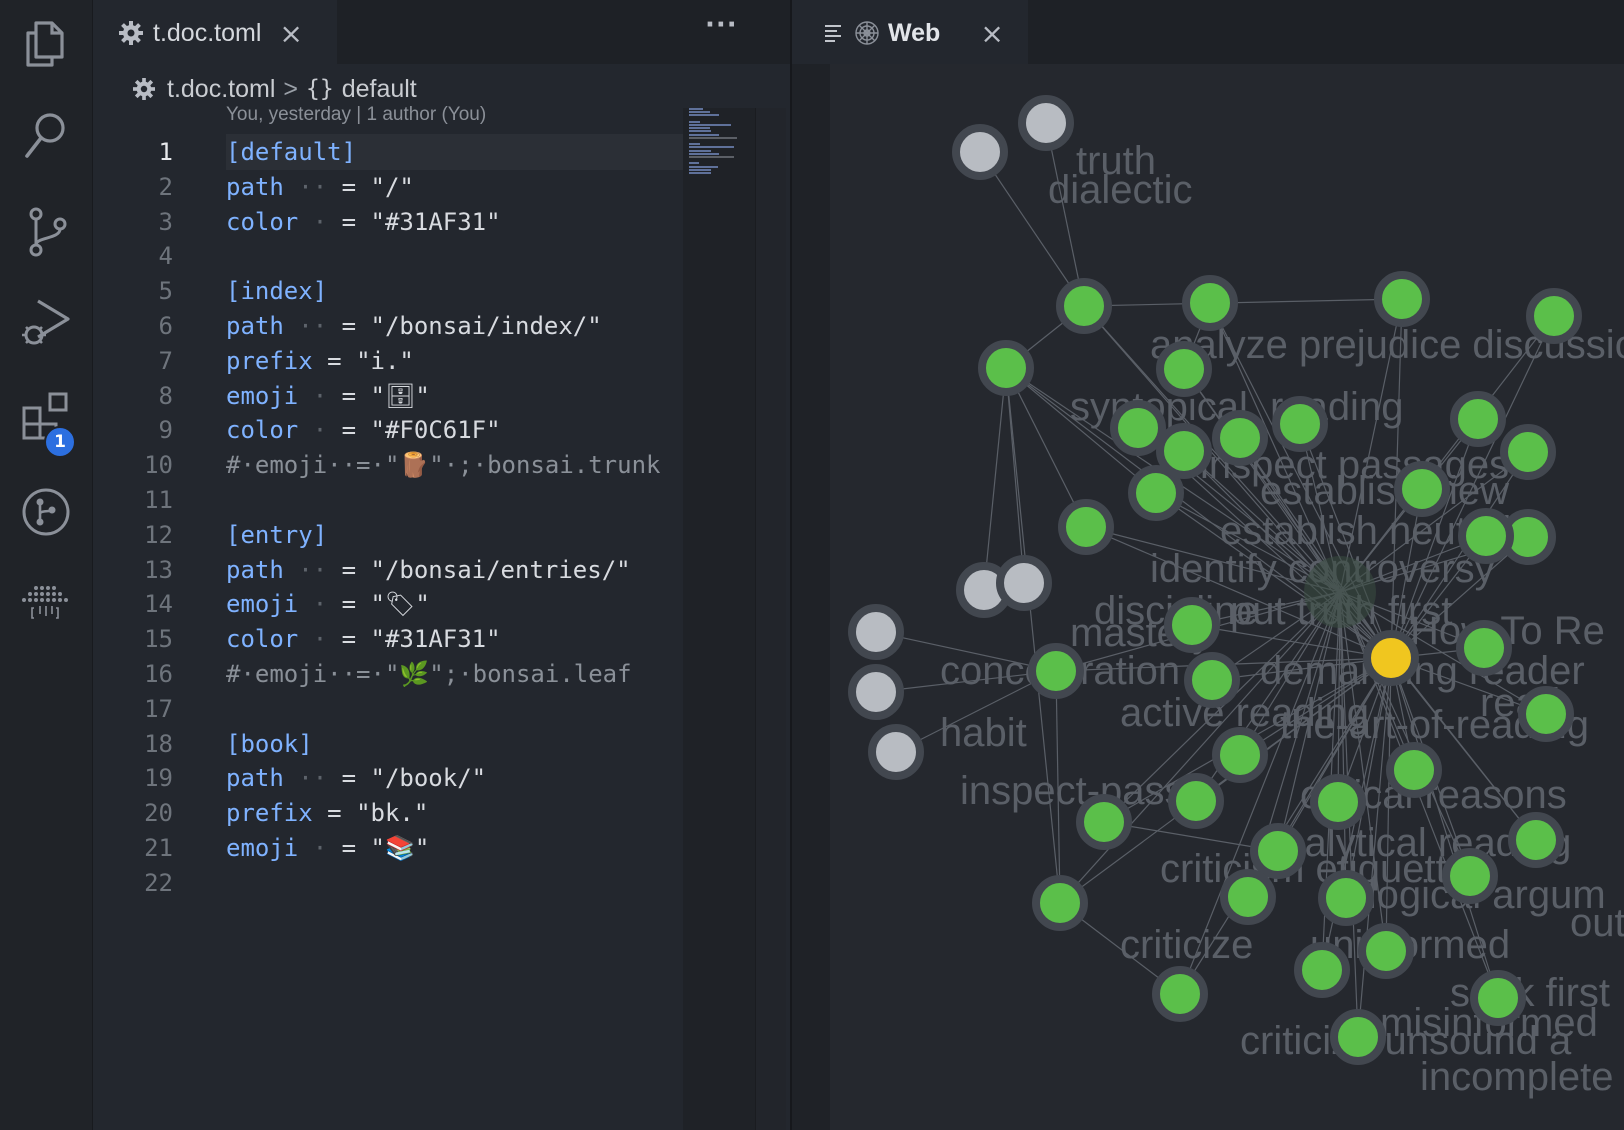  Describe the element at coordinates (434, 361) in the screenshot. I see `code-line: 7 prefix = "i."` at that location.